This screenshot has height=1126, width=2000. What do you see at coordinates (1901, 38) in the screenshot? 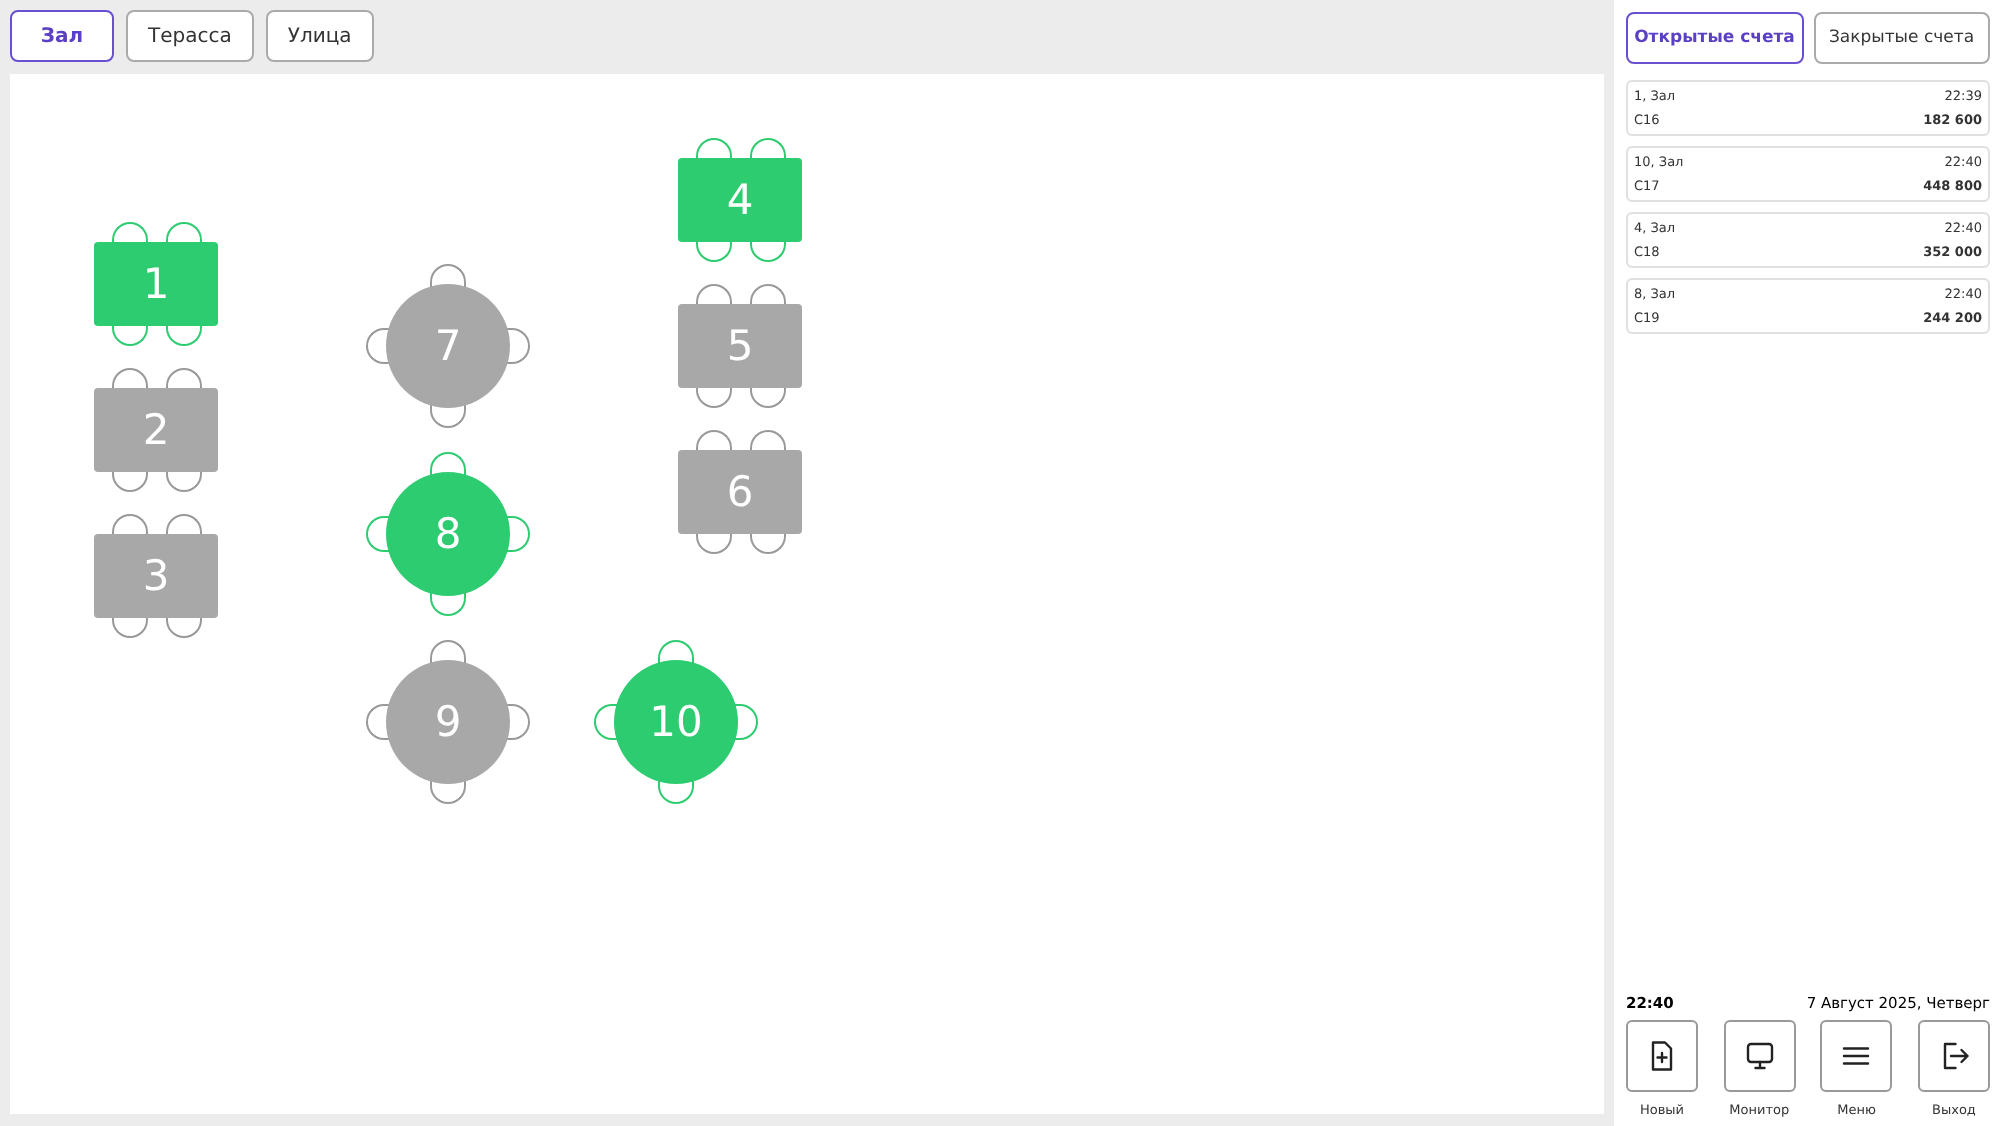
I see `bills-tab: Закрытые счета` at bounding box center [1901, 38].